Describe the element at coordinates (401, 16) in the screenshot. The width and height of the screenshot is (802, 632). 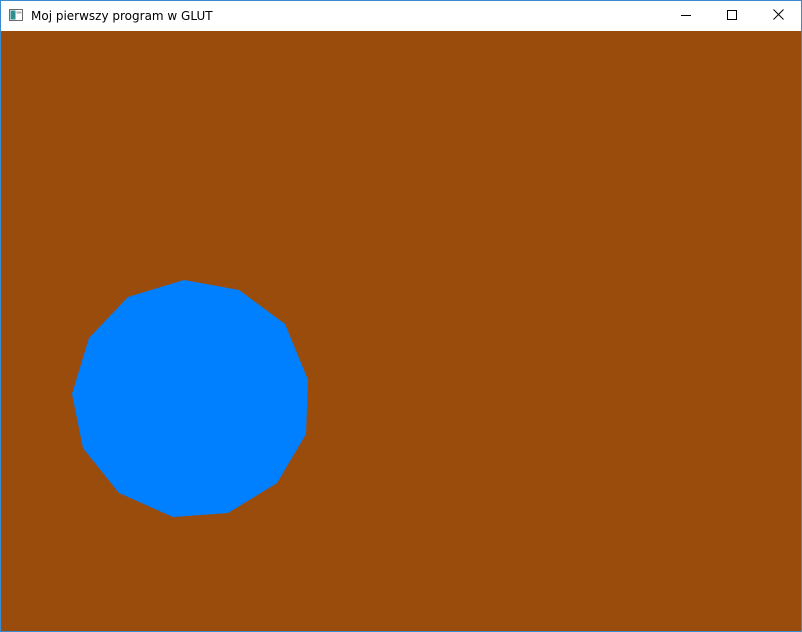
I see `title-bar: Moj pierwszy program w GLUT` at that location.